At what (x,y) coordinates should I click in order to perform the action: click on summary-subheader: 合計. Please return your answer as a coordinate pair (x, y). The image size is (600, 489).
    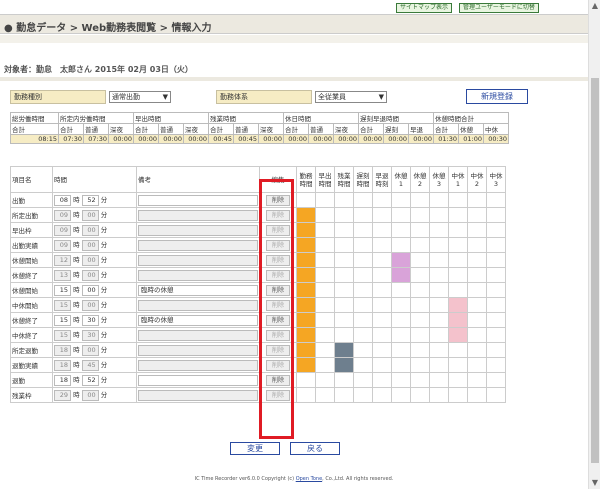
    Looking at the image, I should click on (146, 129).